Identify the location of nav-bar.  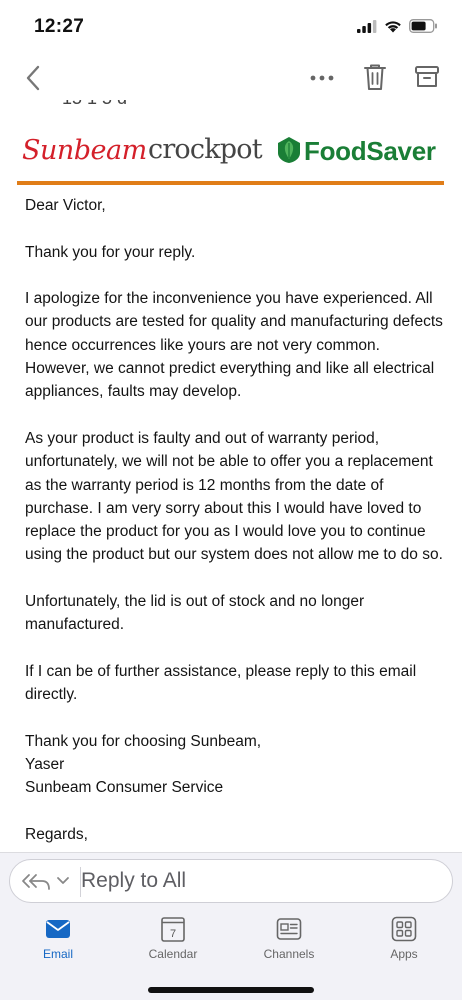
(231, 78).